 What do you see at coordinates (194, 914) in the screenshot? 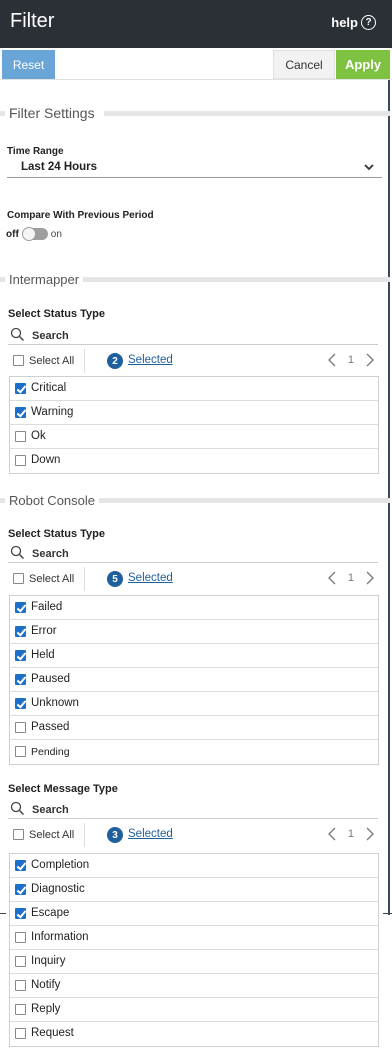
I see `list-item: Escape` at bounding box center [194, 914].